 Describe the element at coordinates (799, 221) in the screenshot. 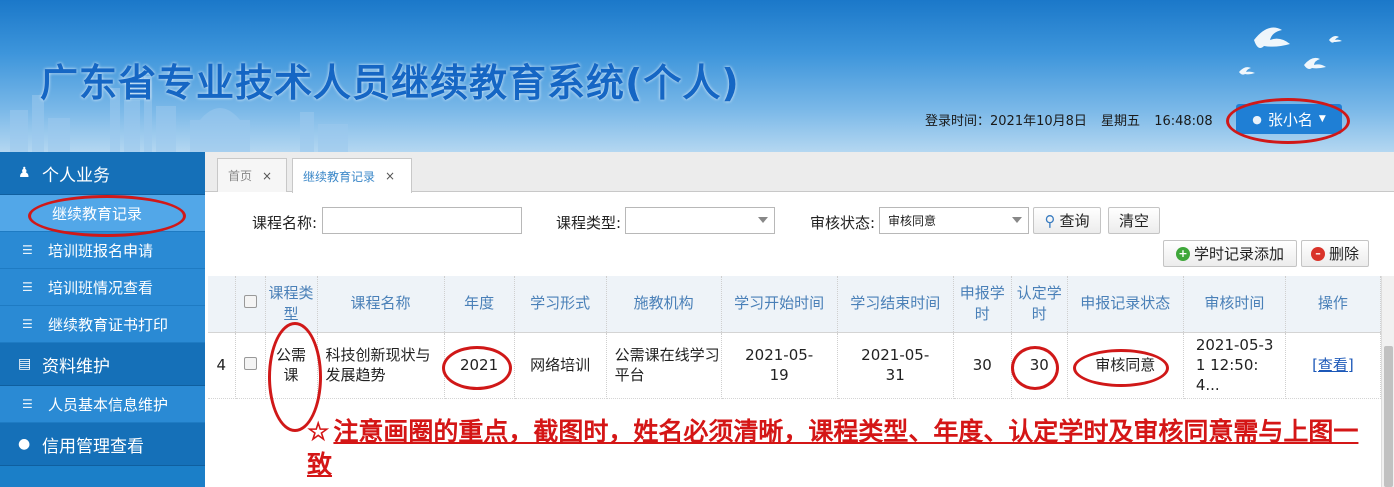

I see `search-form: 课程名称: 课程类型: 审核状态: 审核同意 ⚲ 查询 清空` at that location.